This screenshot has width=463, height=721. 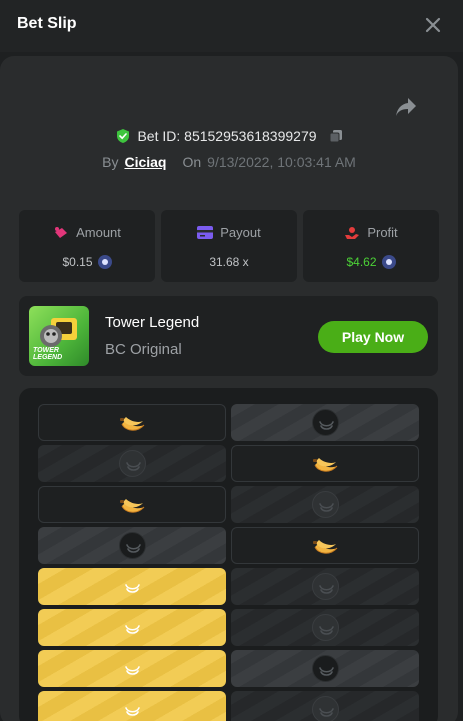 What do you see at coordinates (61, 232) in the screenshot?
I see `amount-icon` at bounding box center [61, 232].